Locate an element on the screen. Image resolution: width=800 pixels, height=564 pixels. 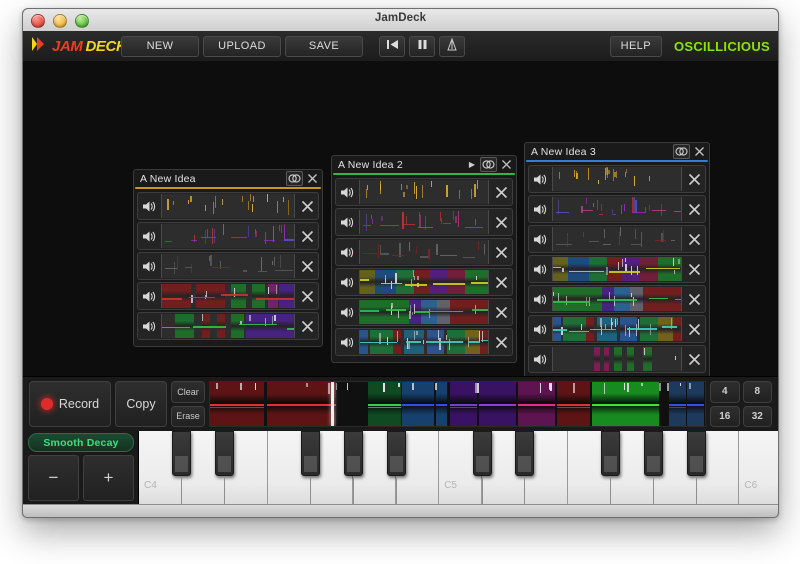
oscillicious-brand: OSCILLICIOUS is located at coordinates (722, 46).